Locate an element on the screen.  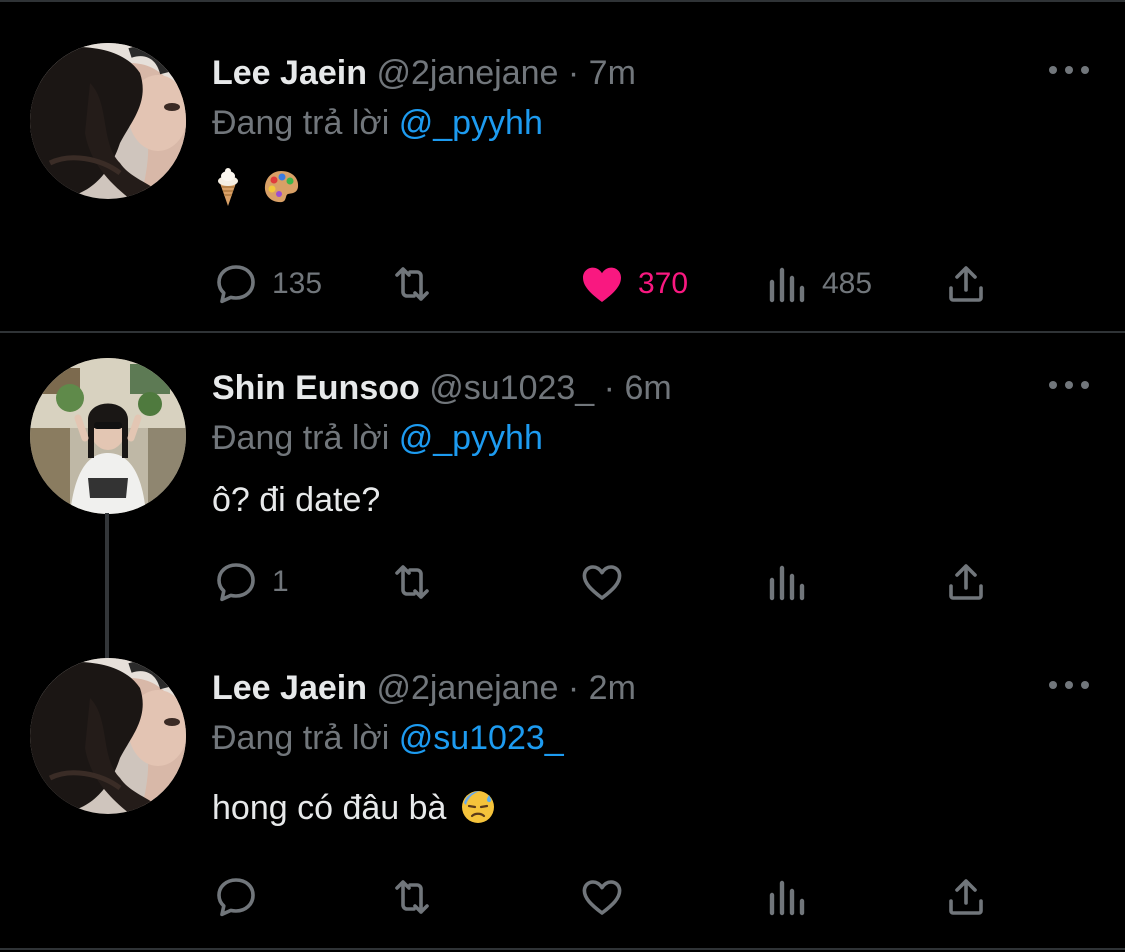
avatar-image-shin-eunsoo is located at coordinates (108, 436).